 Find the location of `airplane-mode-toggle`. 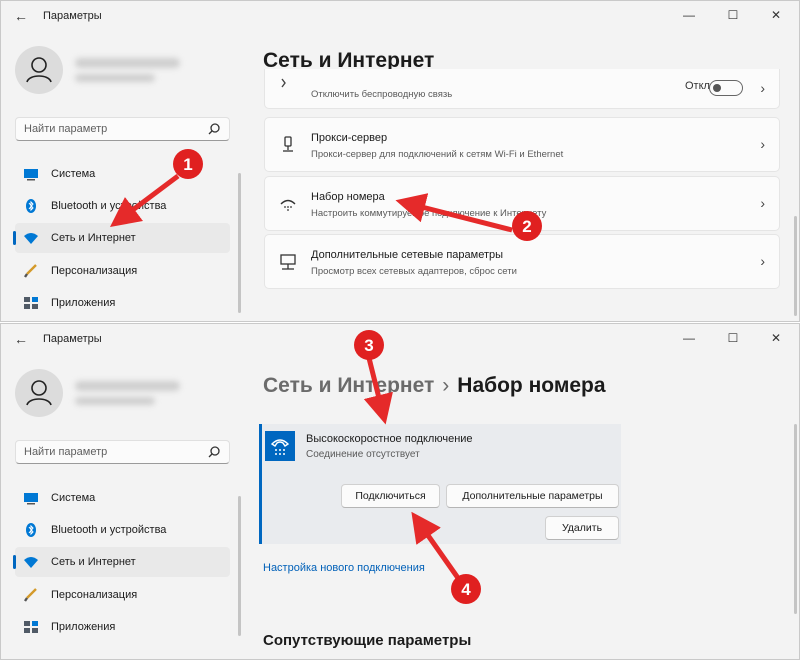

airplane-mode-toggle is located at coordinates (726, 88).